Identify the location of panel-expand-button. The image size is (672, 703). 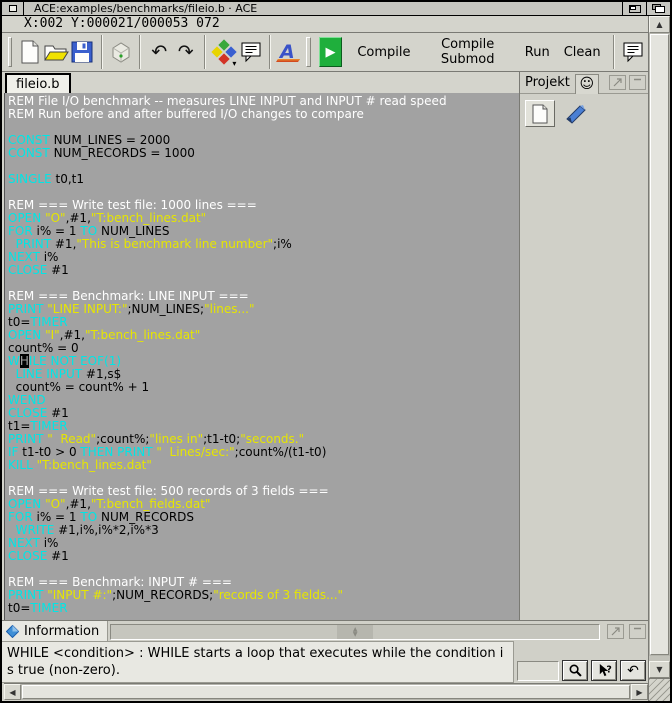
(617, 82).